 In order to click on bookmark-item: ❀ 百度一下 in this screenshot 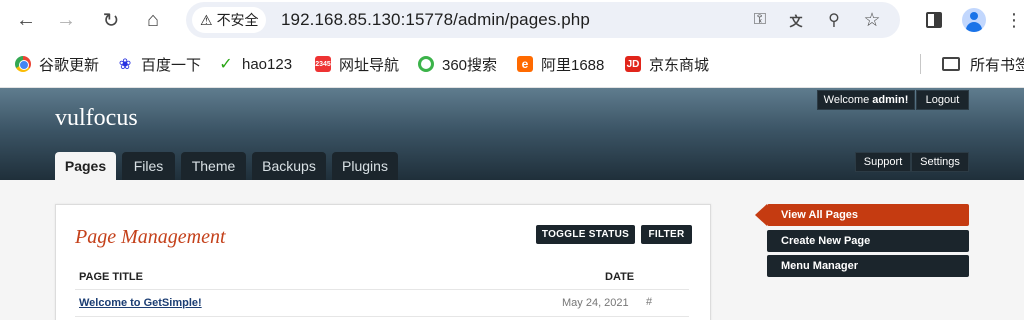, I will do `click(159, 64)`.